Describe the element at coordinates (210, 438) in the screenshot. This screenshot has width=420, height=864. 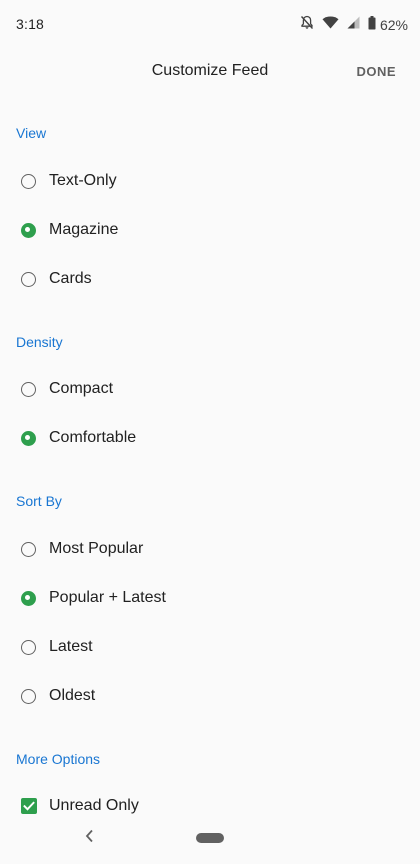
I see `option-comfortable: Comfortable` at that location.